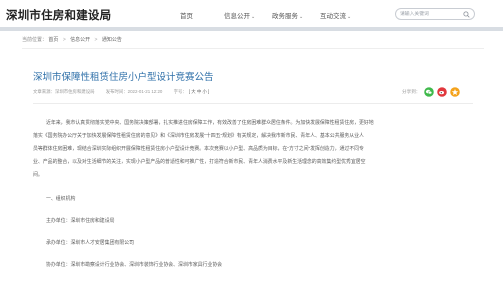 The image size is (503, 283). I want to click on article-title: 深圳市保障性租赁住房小户型设计竞赛公告, so click(123, 77).